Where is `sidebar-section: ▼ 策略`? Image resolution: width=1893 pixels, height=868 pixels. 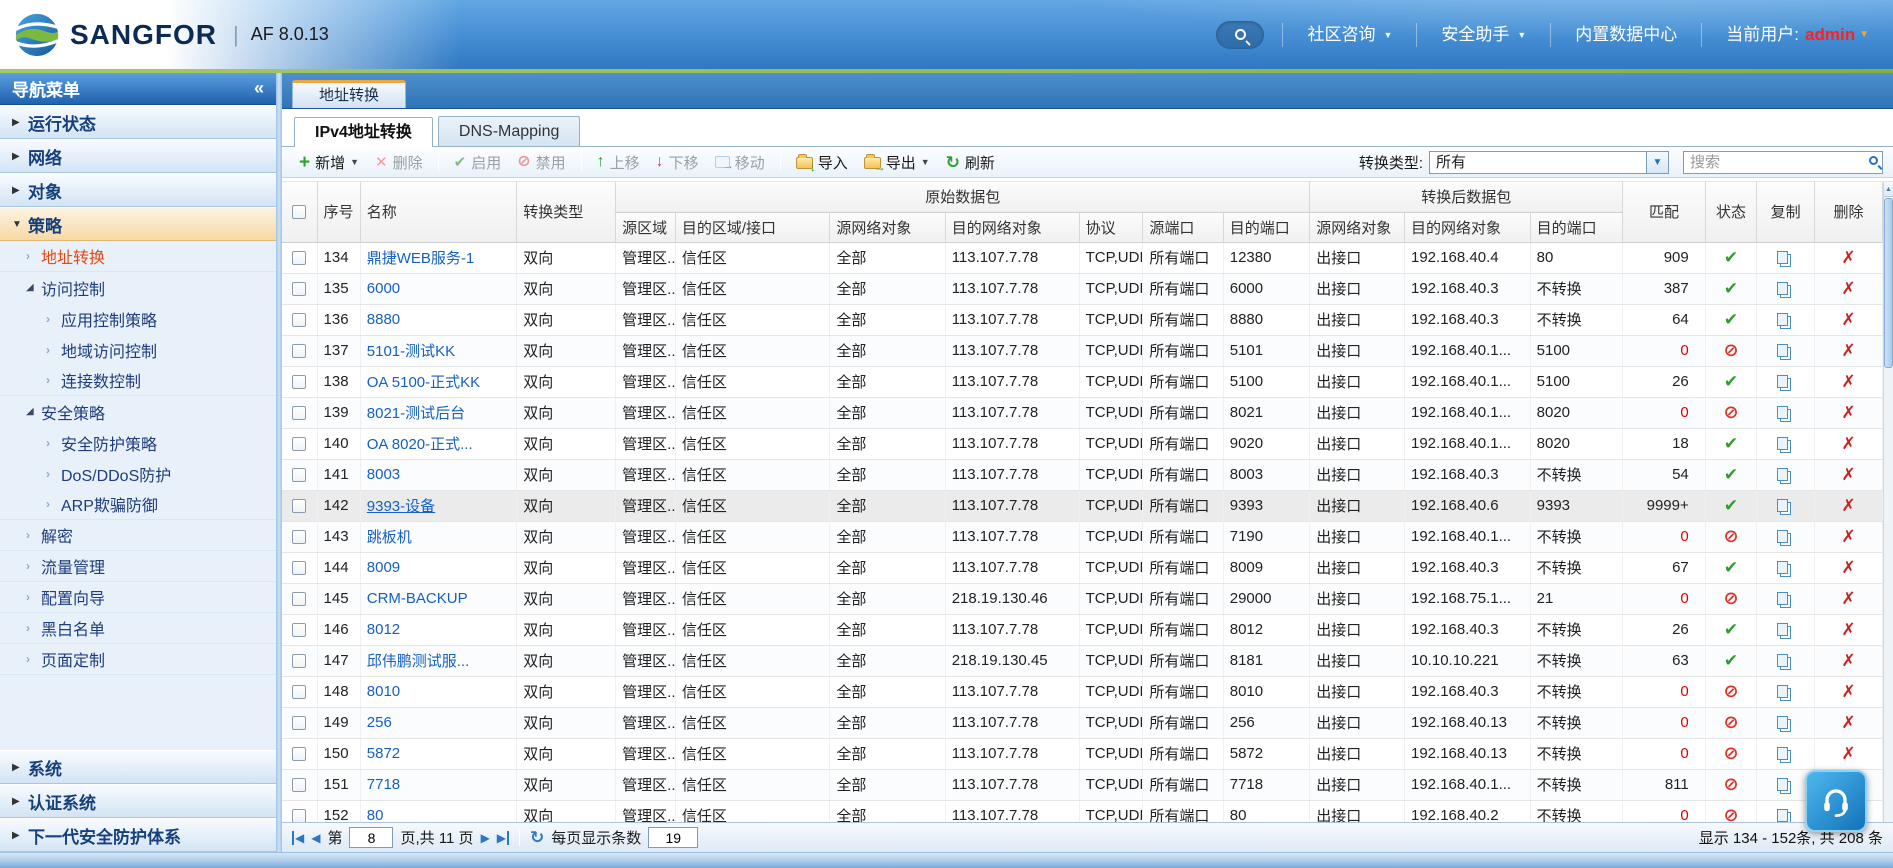 sidebar-section: ▼ 策略 is located at coordinates (138, 224).